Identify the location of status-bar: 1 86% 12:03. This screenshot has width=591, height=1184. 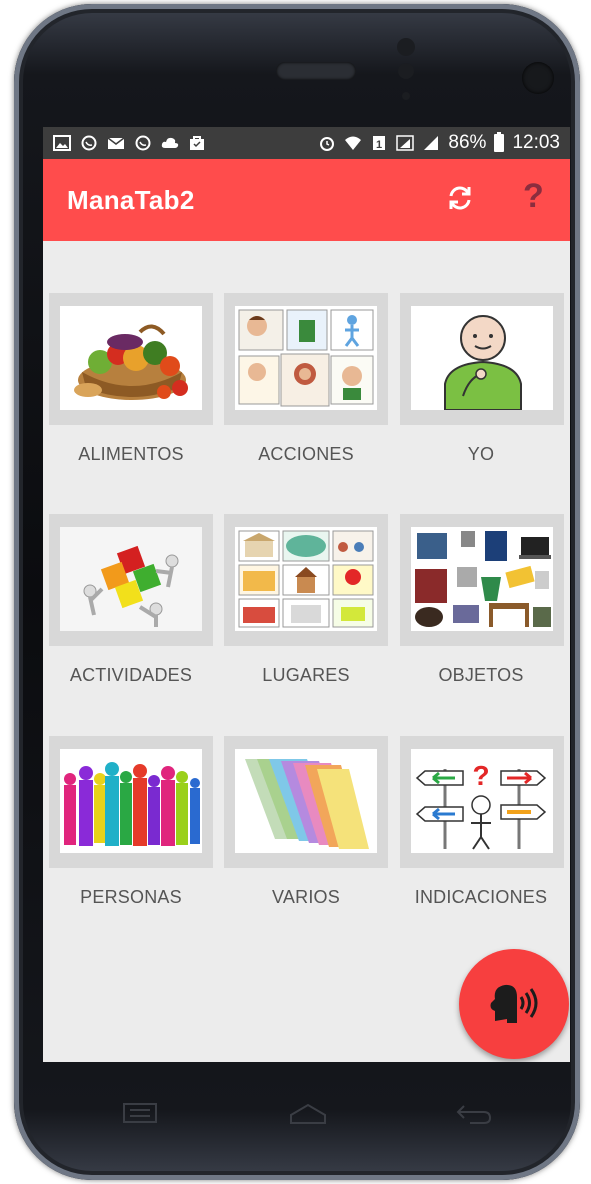
(306, 143).